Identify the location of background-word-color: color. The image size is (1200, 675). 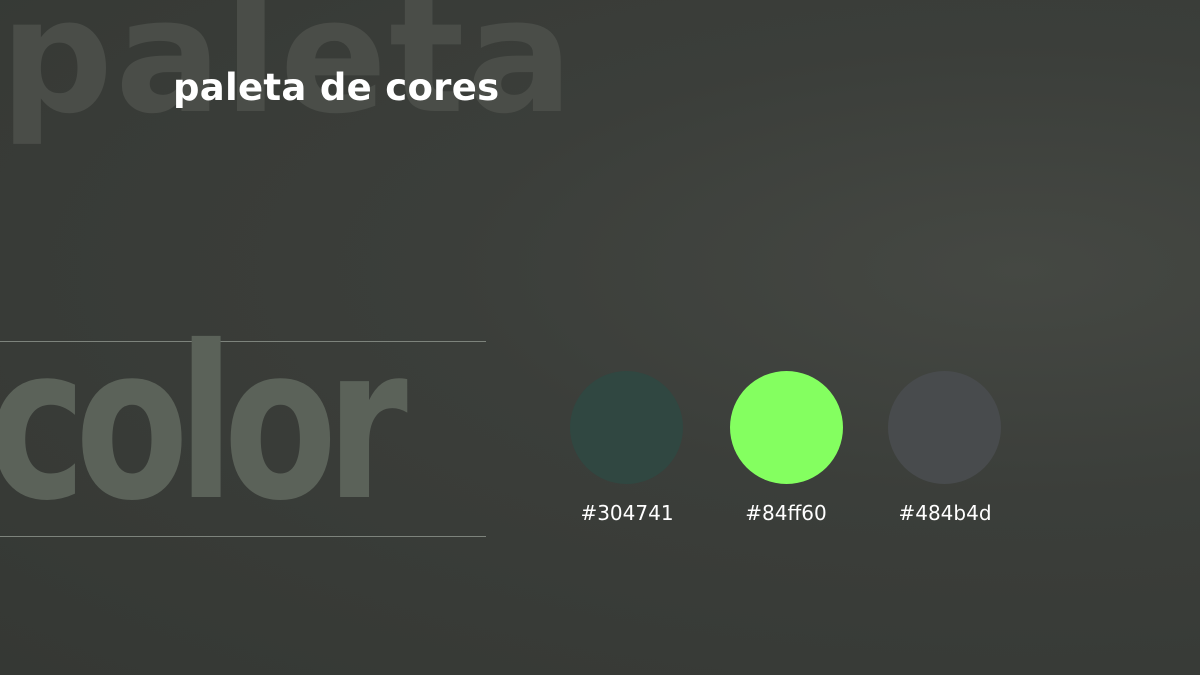
(204, 423).